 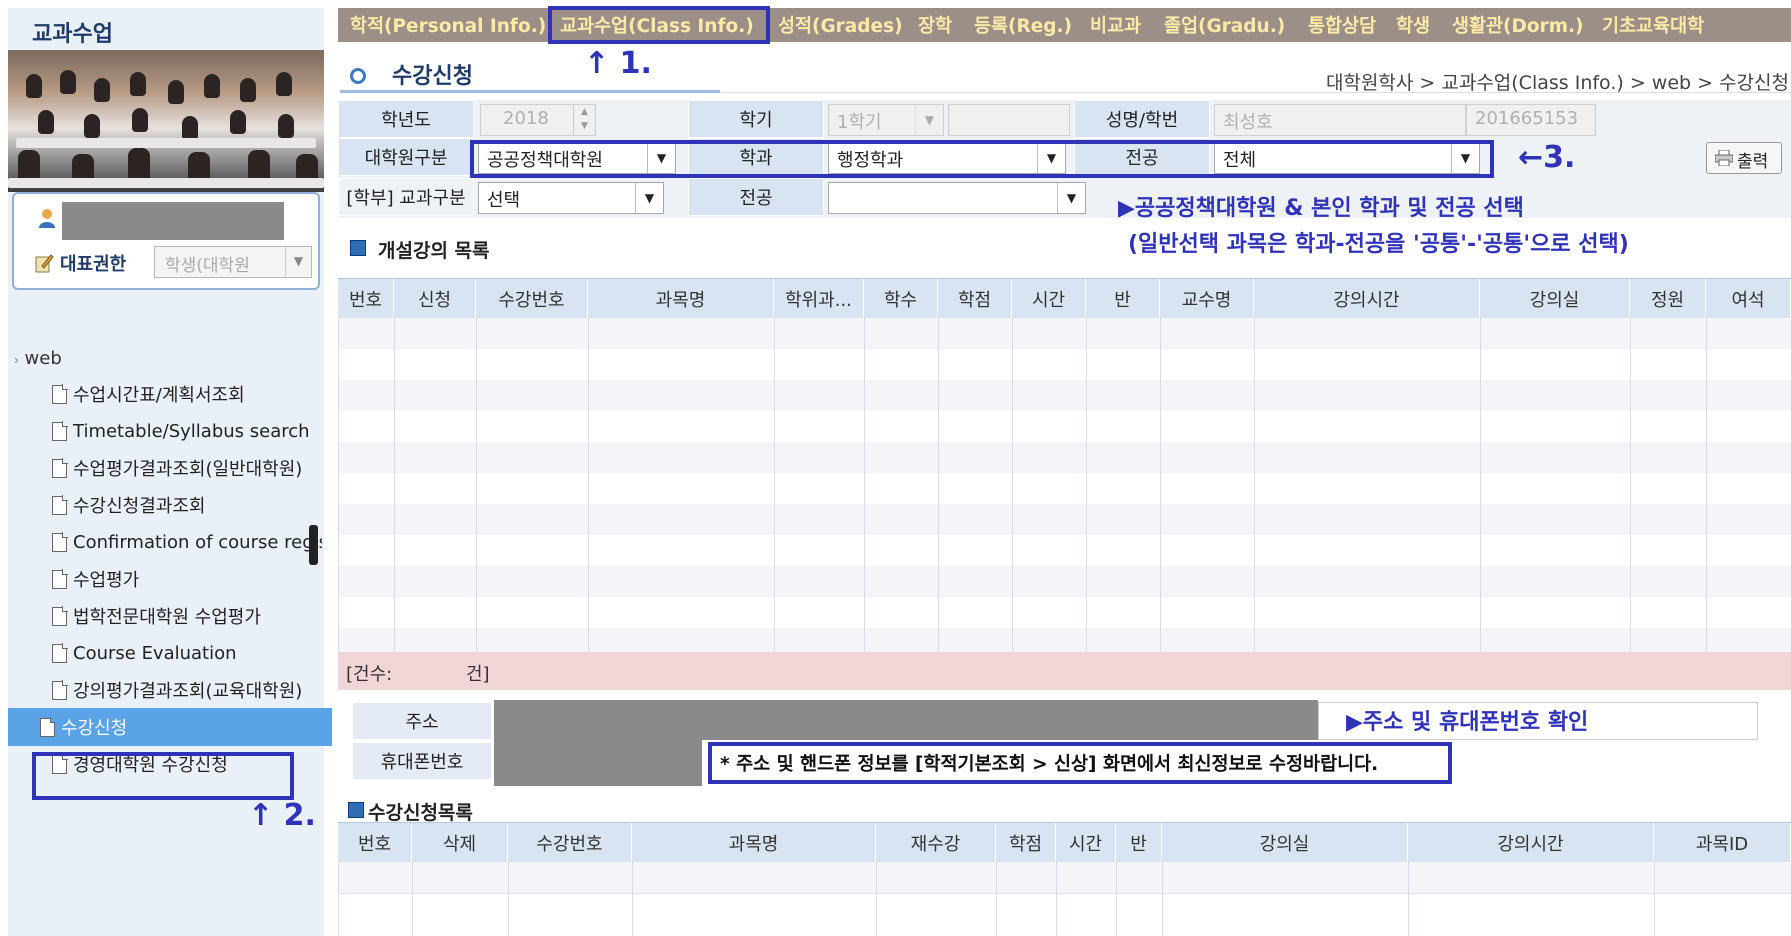 What do you see at coordinates (571, 198) in the screenshot?
I see `course-type-select: 선택 ▼` at bounding box center [571, 198].